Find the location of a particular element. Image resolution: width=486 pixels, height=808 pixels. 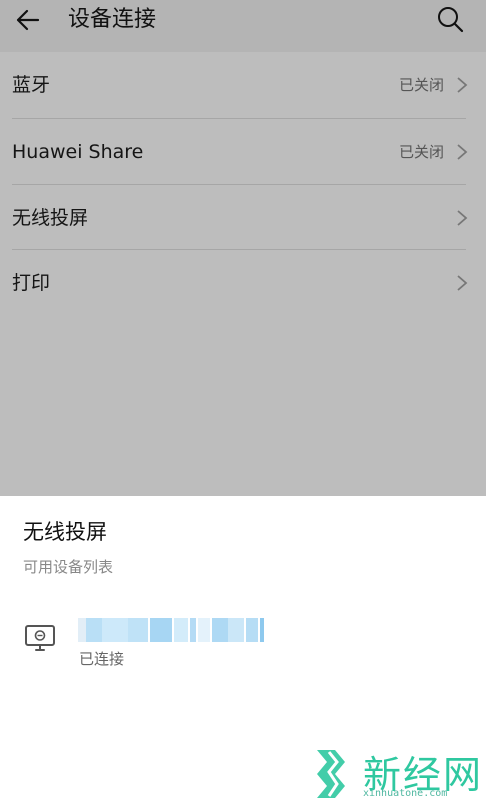

sheet-title: 无线投屏 is located at coordinates (65, 532).